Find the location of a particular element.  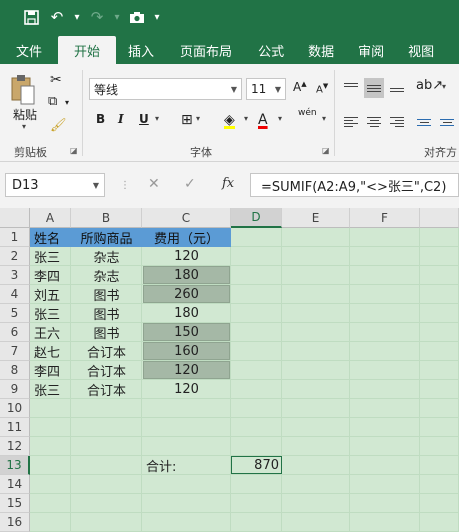

decrease-font-size-icon: A▼ is located at coordinates (322, 88).